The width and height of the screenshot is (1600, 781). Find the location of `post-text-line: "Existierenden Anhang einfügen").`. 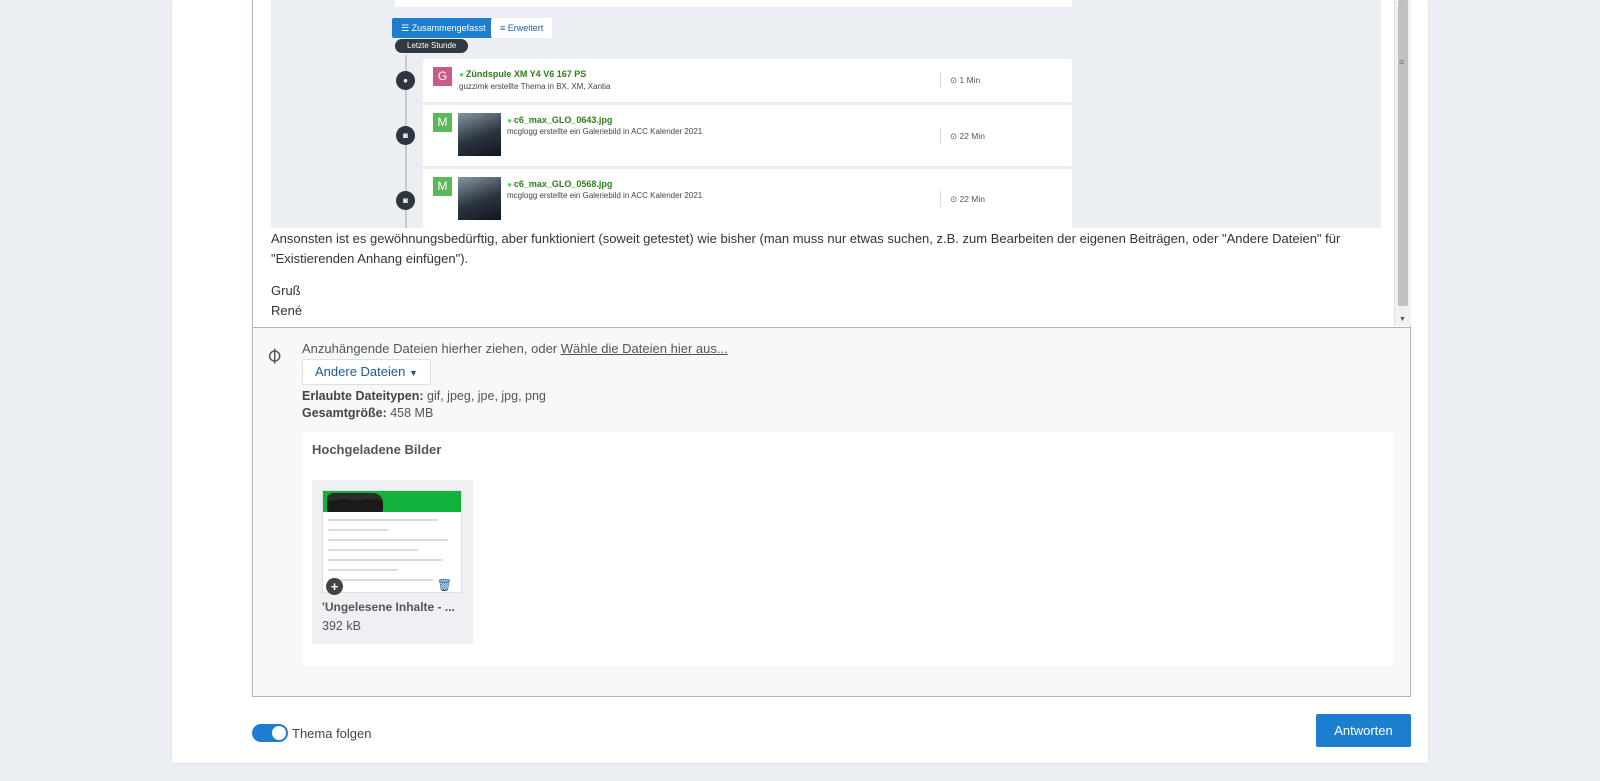

post-text-line: "Existierenden Anhang einfügen"). is located at coordinates (370, 258).